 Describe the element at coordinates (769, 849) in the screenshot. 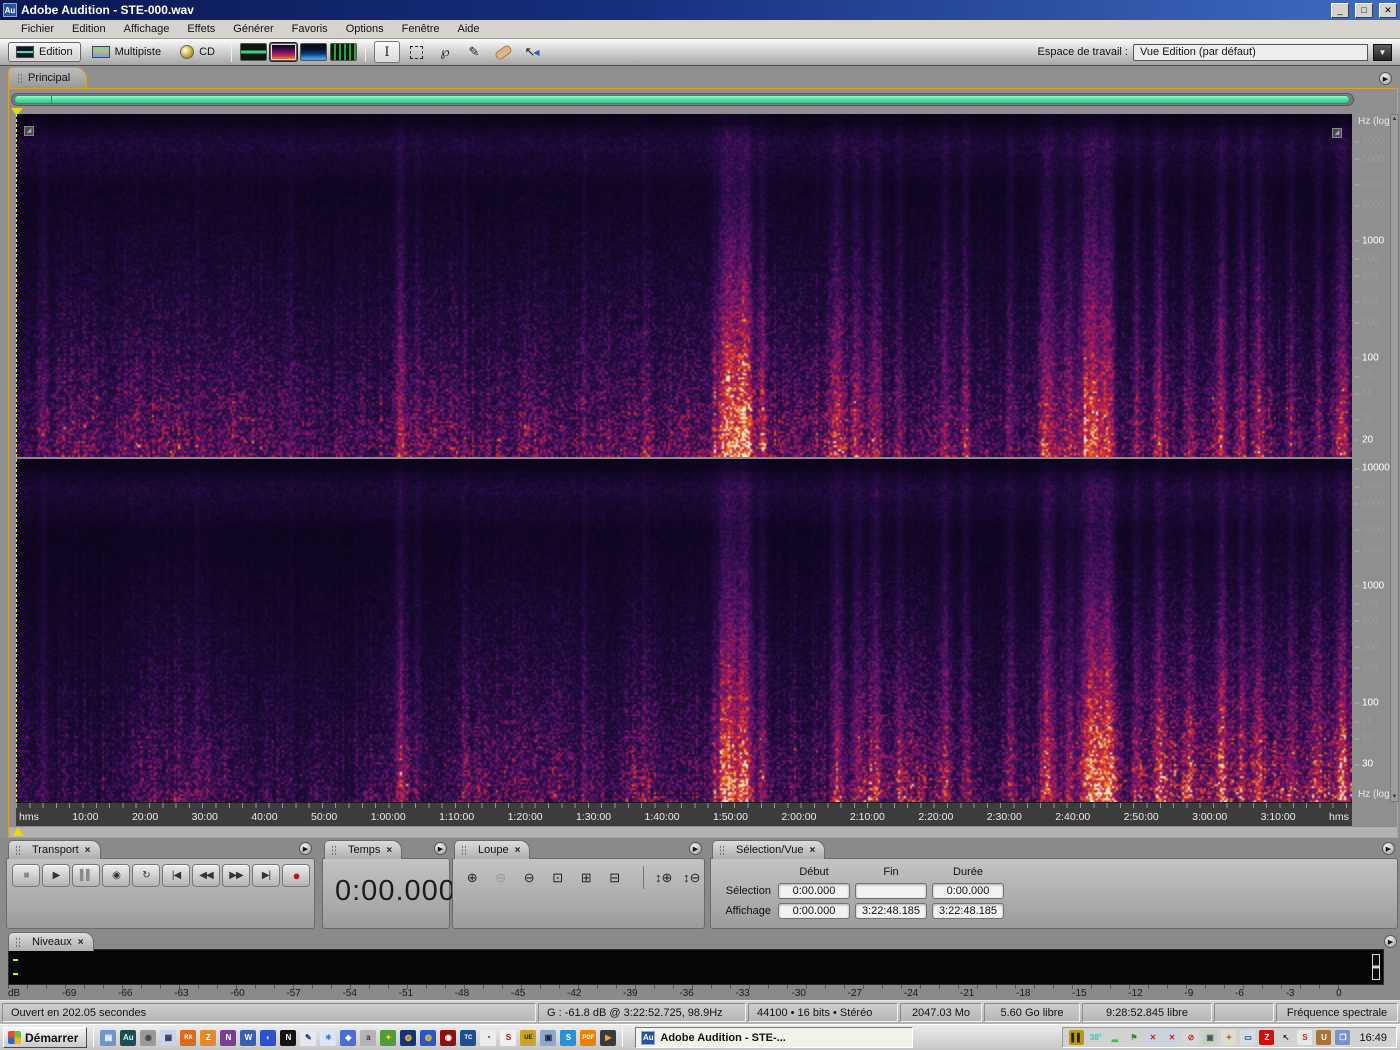

I see `selection-vue-panel-tab: Sélection/Vue ×` at that location.